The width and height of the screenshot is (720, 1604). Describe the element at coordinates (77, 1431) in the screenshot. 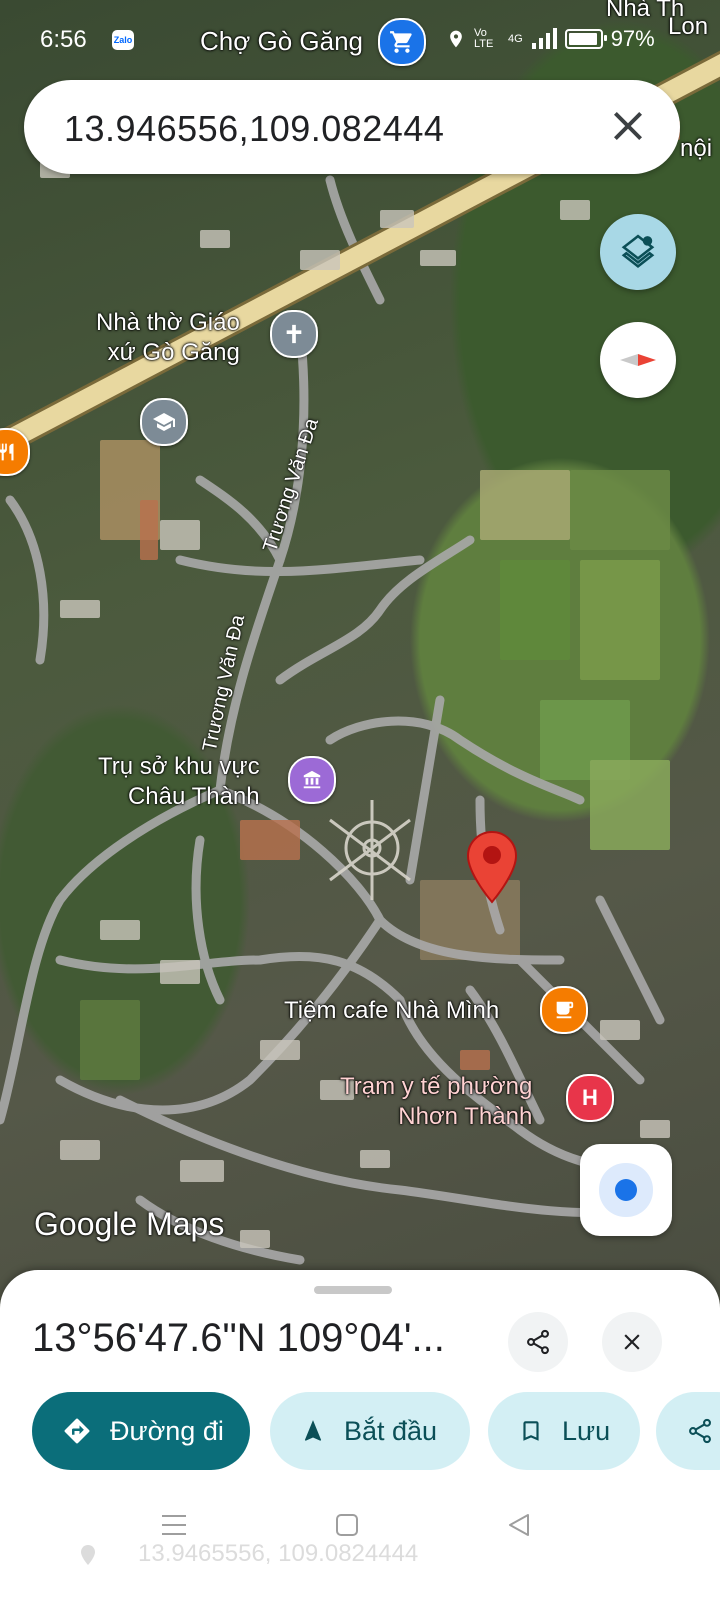

I see `directions-icon` at that location.